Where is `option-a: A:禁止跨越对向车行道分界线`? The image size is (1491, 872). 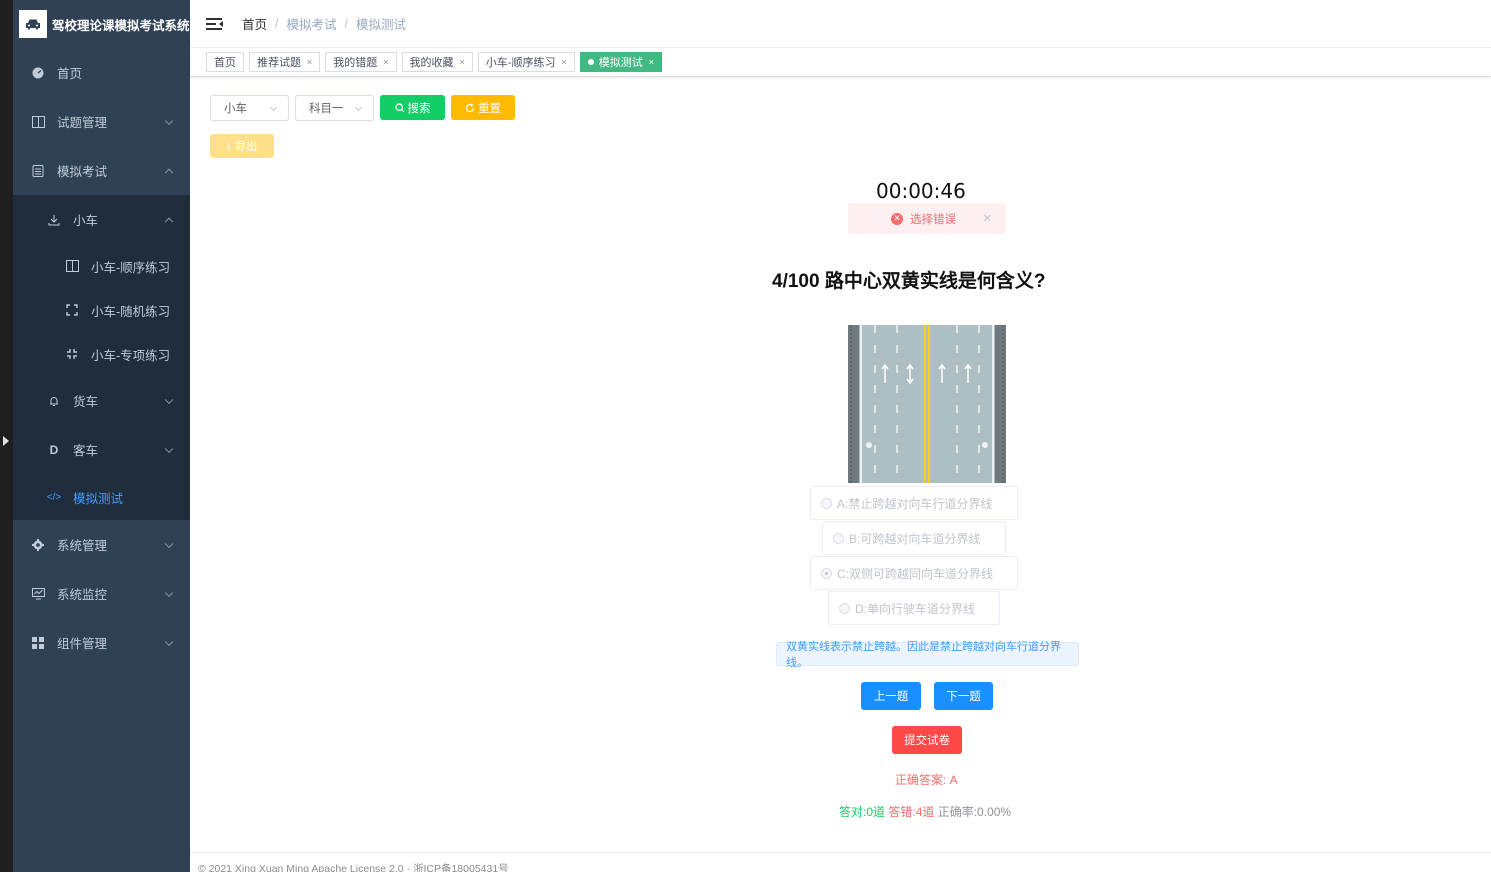 option-a: A:禁止跨越对向车行道分界线 is located at coordinates (914, 503).